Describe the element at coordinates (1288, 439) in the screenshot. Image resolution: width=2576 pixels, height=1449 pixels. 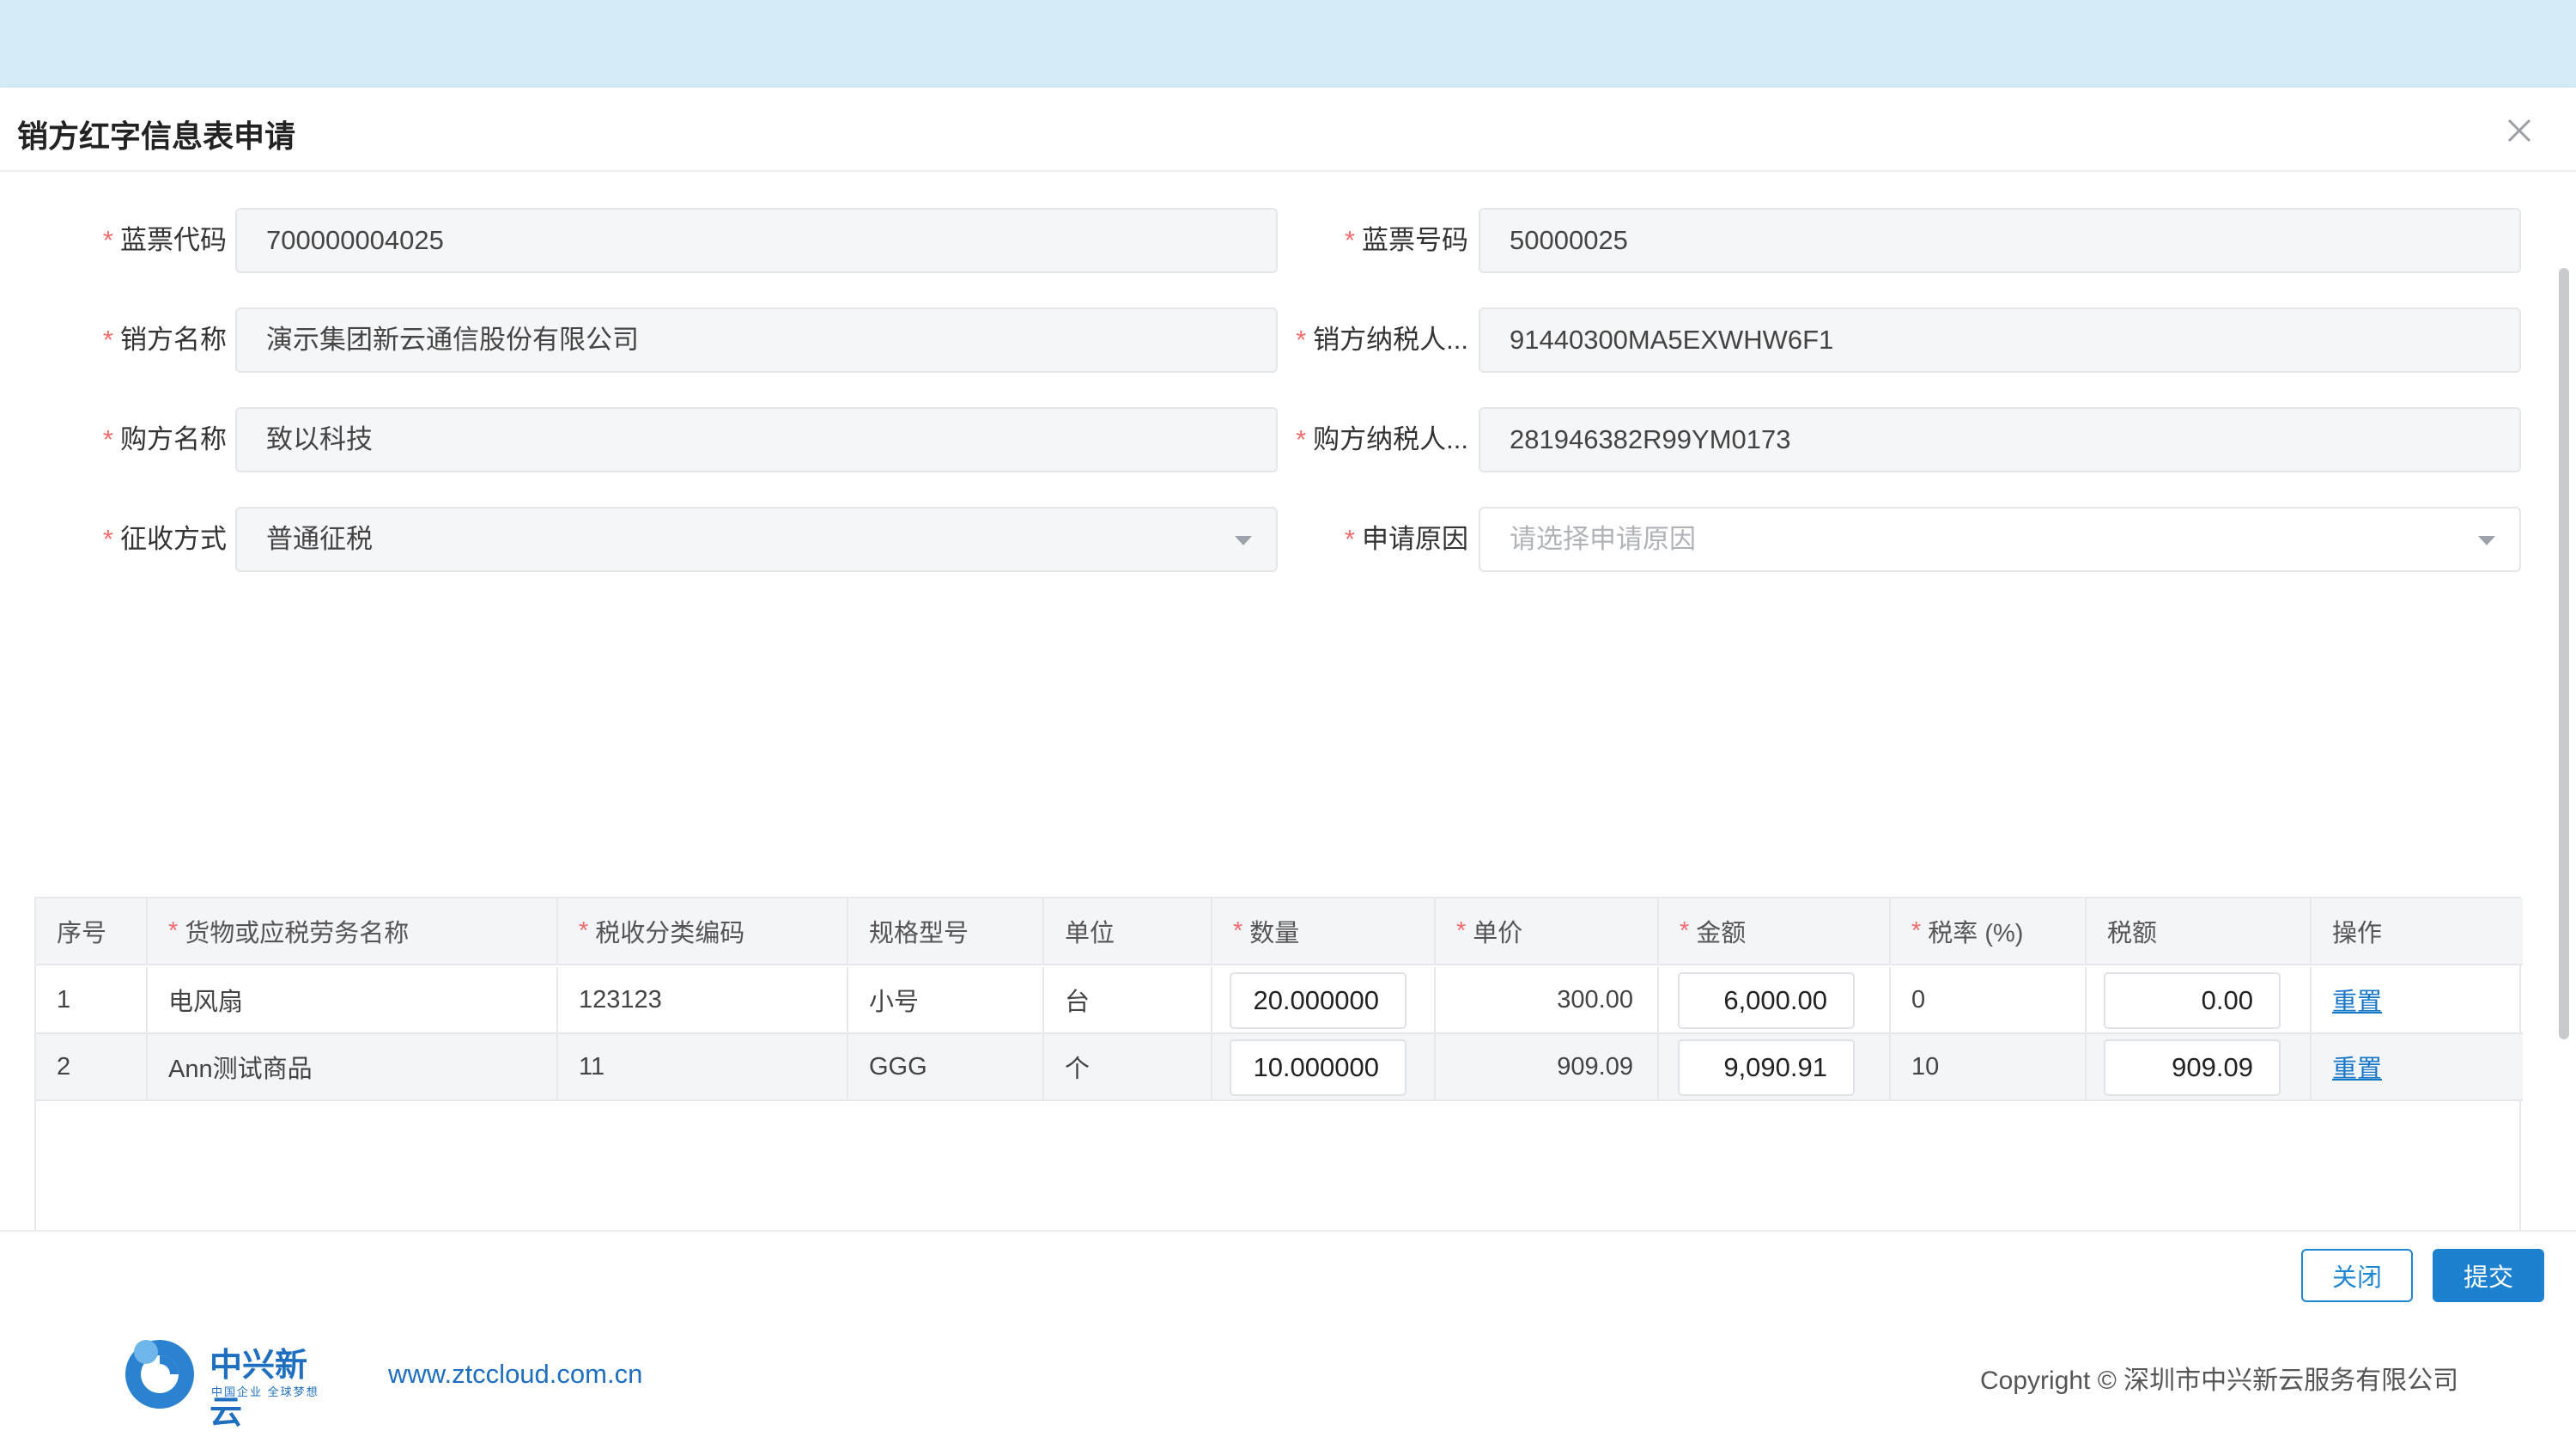
I see `form-row-buyer: * 购方名称 致以科技 * 购方纳税人... 281946382R99YM0173` at that location.